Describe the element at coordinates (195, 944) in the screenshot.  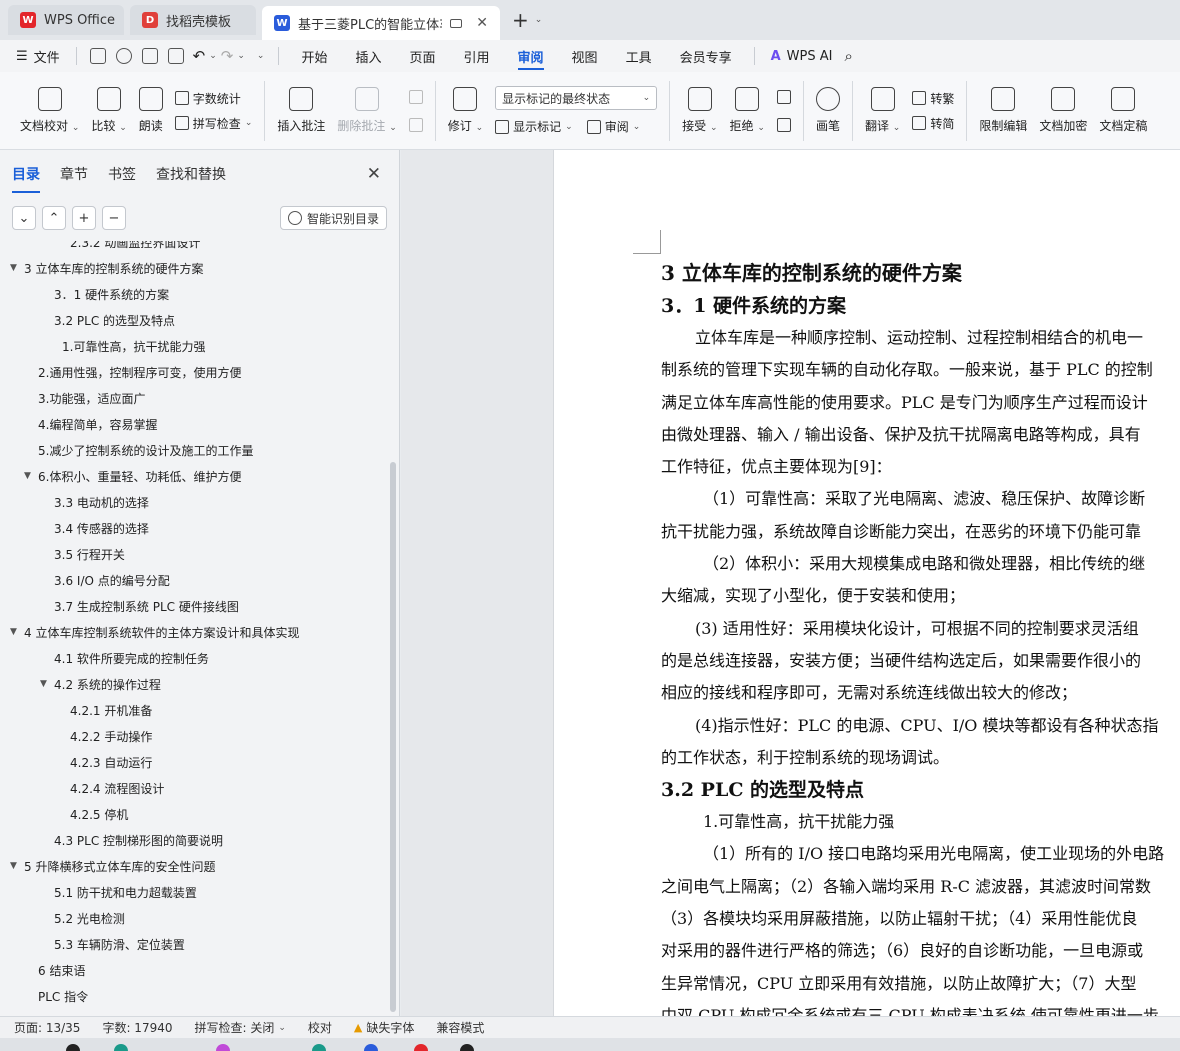
I see `toc-item: 5.3 车辆防滑、定位装置` at that location.